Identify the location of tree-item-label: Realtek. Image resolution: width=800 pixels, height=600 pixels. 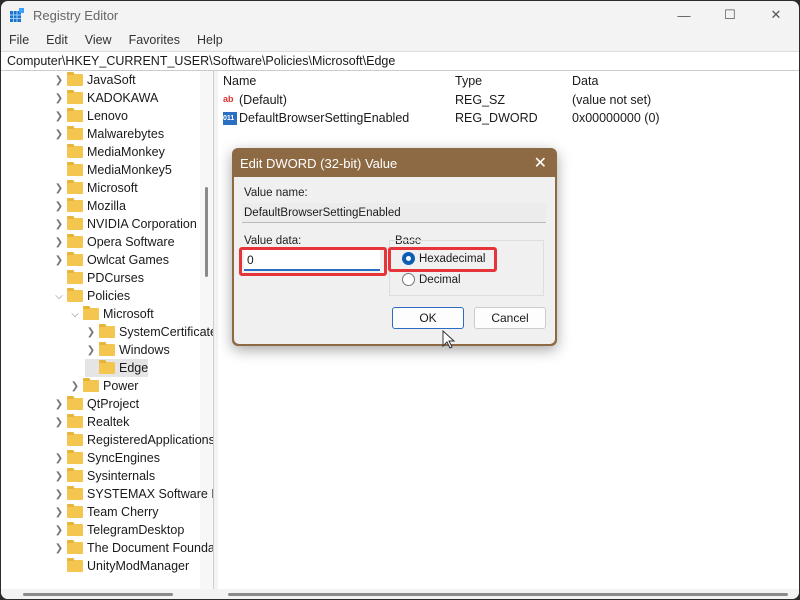
(108, 422).